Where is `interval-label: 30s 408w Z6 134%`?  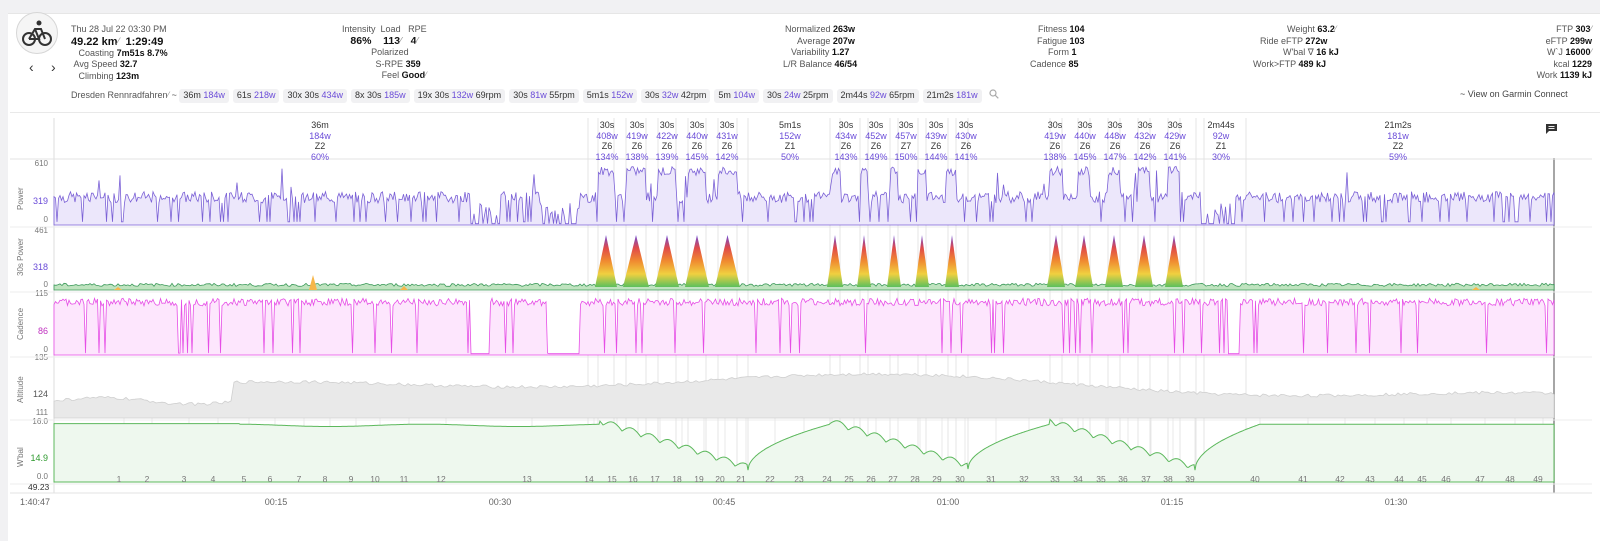 interval-label: 30s 408w Z6 134% is located at coordinates (606, 141).